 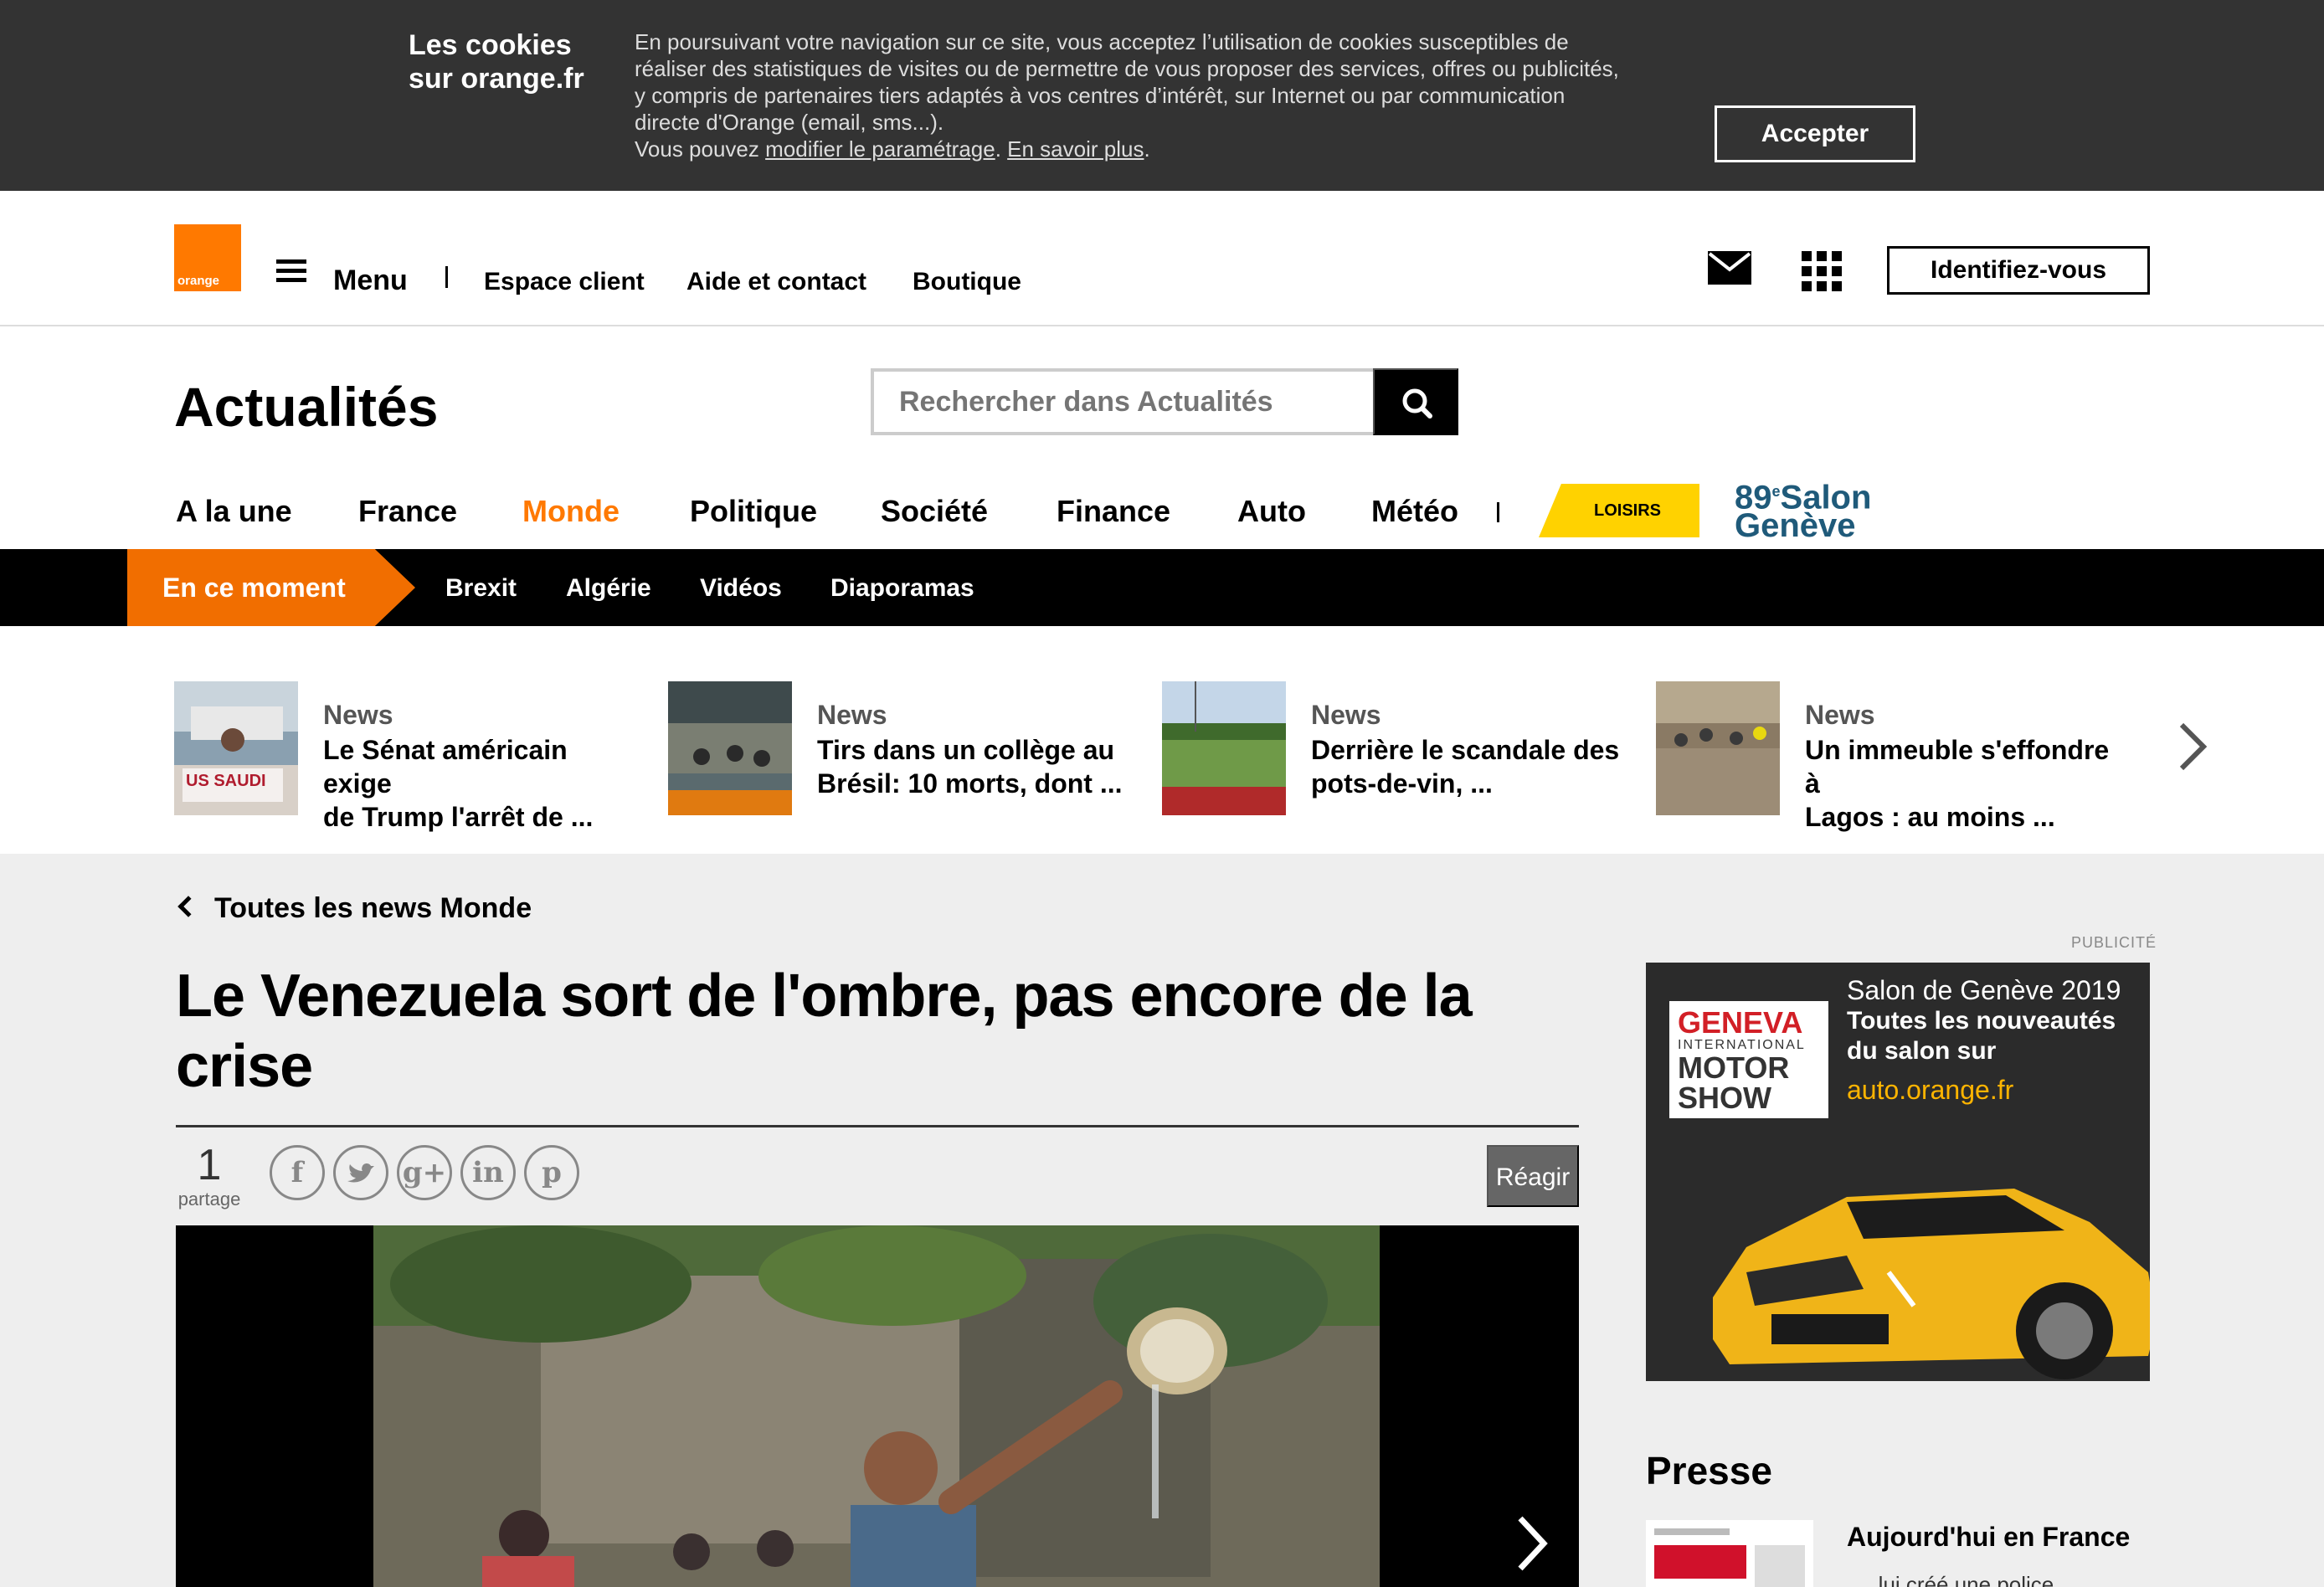 I want to click on geneva-motor-show-logo: GENEVA INTERNATIONAL MOTOR SHOW, so click(x=1748, y=1059).